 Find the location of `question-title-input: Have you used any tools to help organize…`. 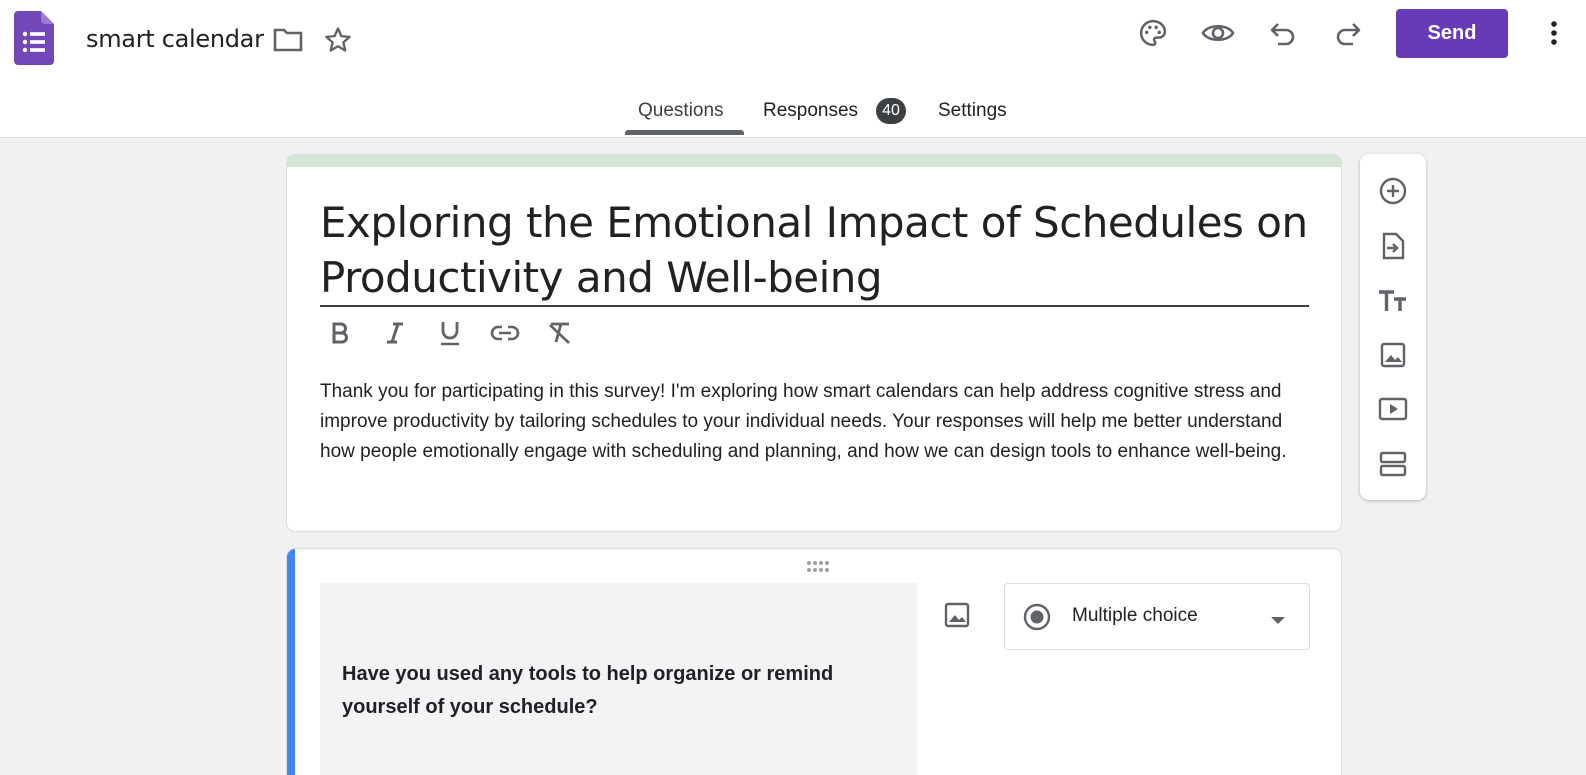

question-title-input: Have you used any tools to help organize… is located at coordinates (612, 691).